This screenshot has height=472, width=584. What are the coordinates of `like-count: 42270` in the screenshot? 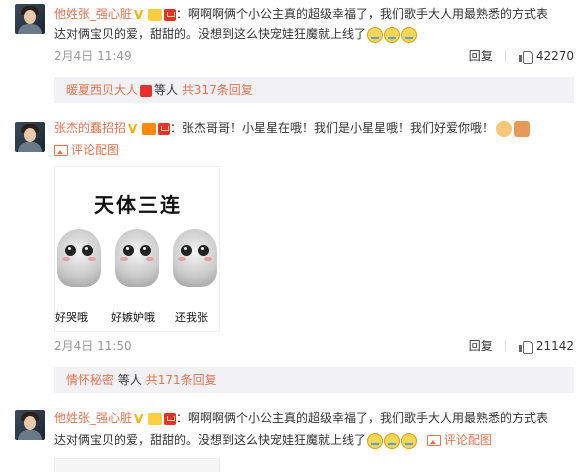 It's located at (554, 56).